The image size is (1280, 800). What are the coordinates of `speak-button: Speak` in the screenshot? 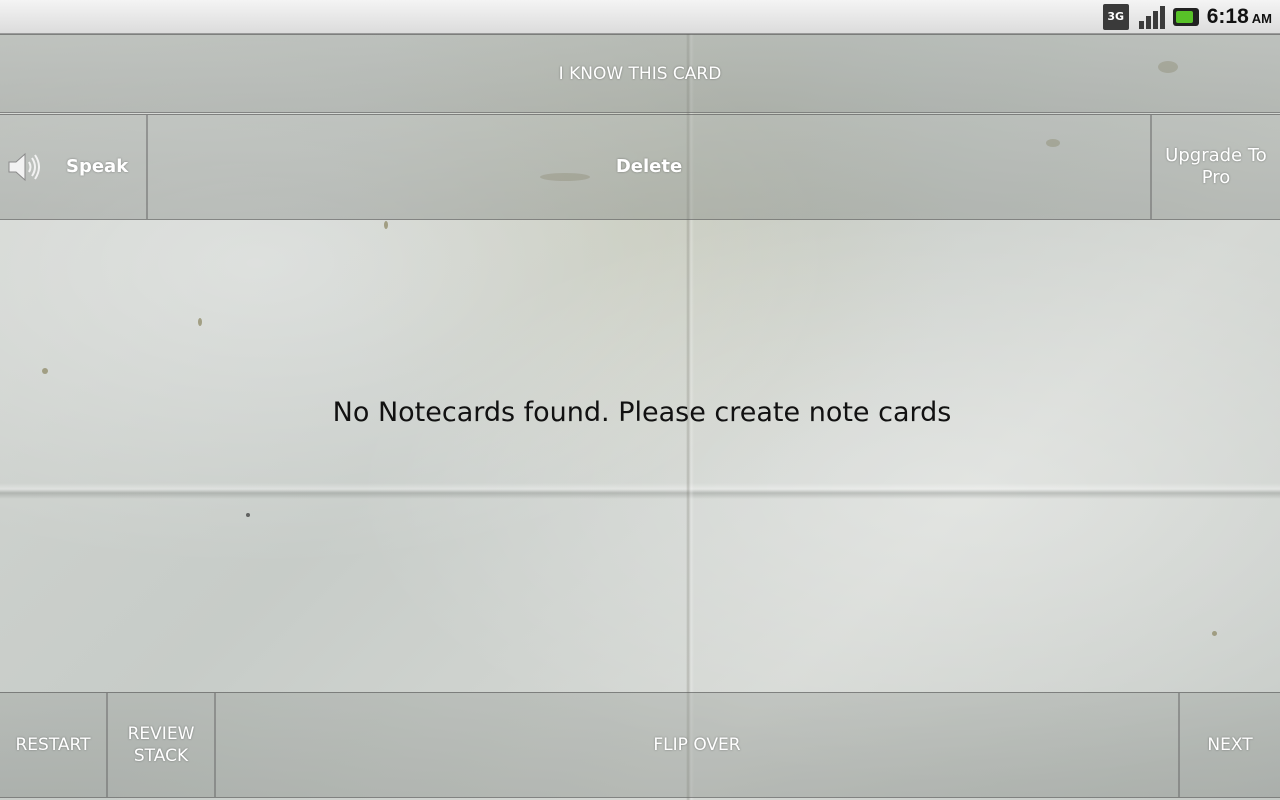 It's located at (74, 167).